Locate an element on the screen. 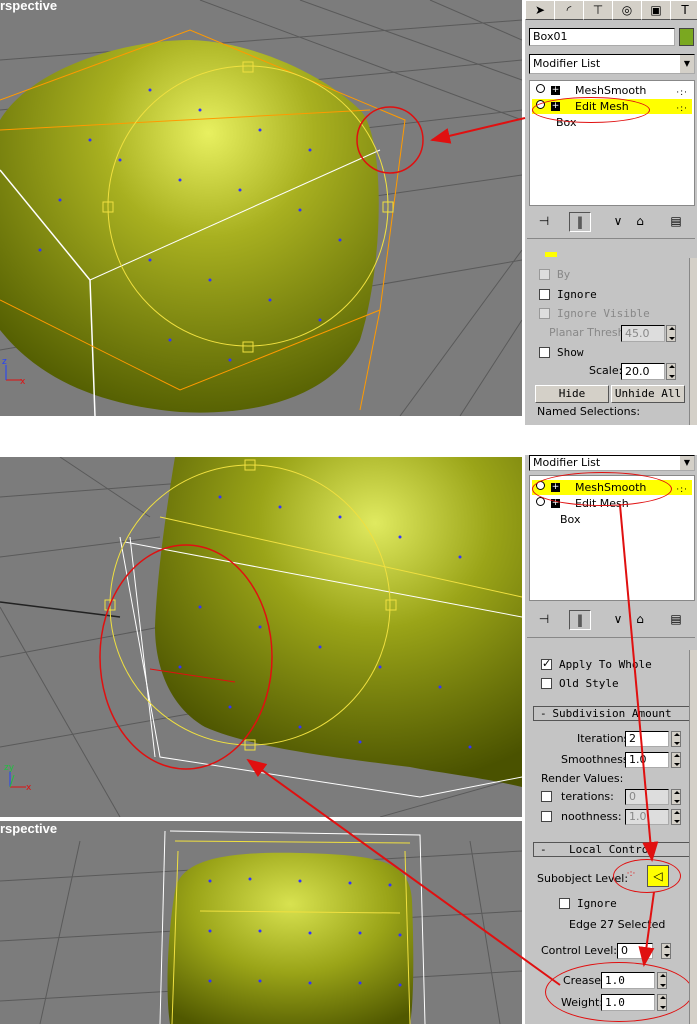 The width and height of the screenshot is (697, 1024). configure-sets-icon: ▤ is located at coordinates (676, 619).